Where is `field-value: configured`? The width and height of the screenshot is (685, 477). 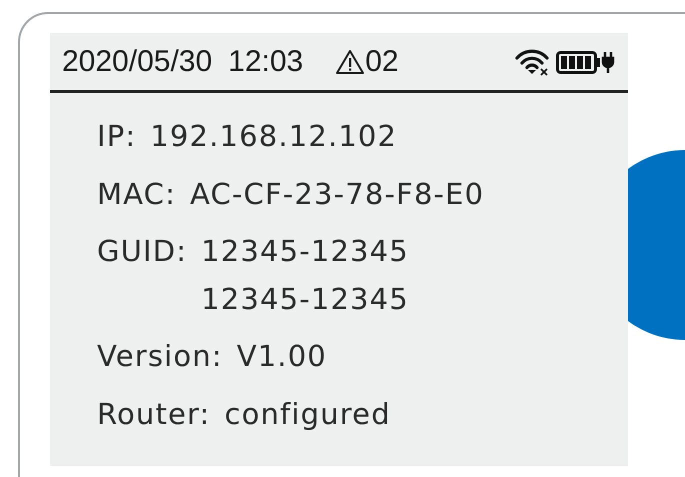
field-value: configured is located at coordinates (307, 414).